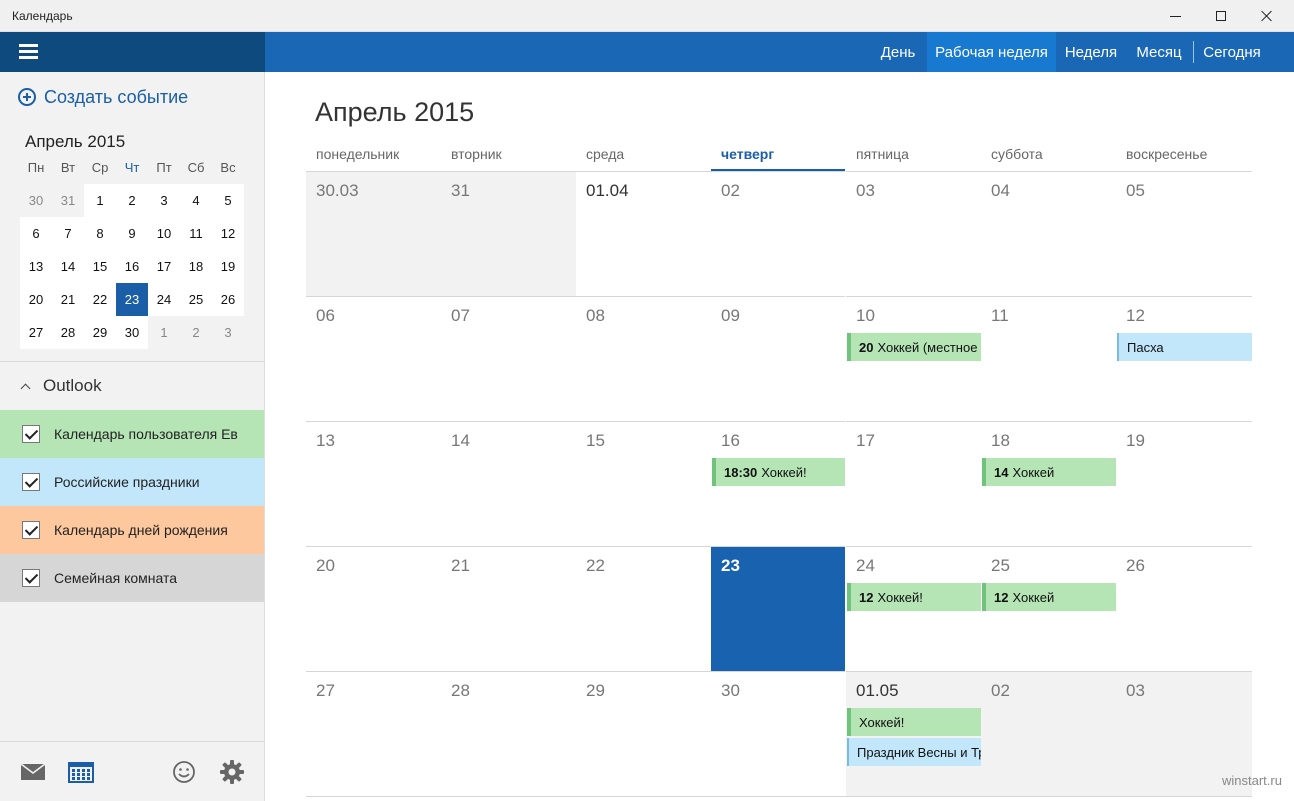 Image resolution: width=1294 pixels, height=801 pixels. What do you see at coordinates (1049, 597) in the screenshot?
I see `calendar-event: 12 Хоккей` at bounding box center [1049, 597].